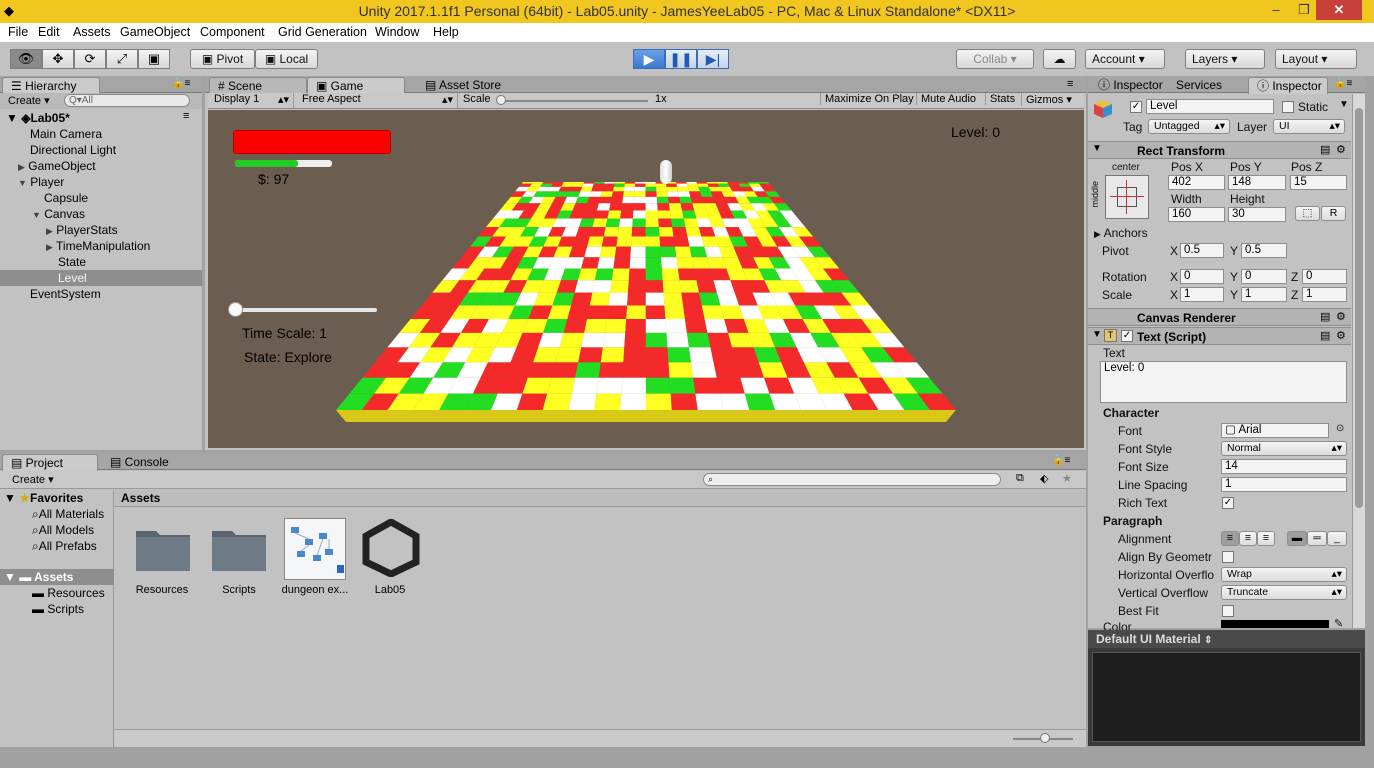  What do you see at coordinates (1264, 276) in the screenshot?
I see `rotation-y-field: 0` at bounding box center [1264, 276].